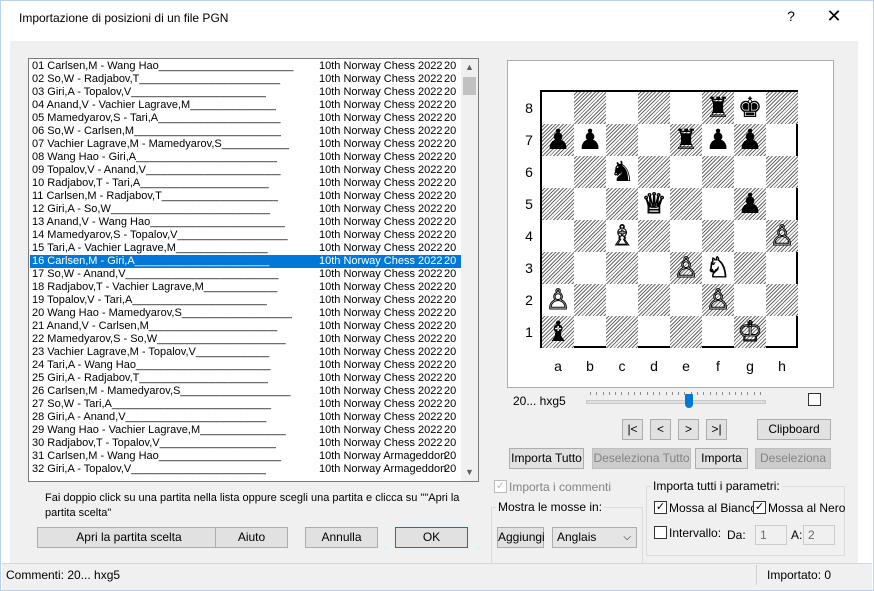 The height and width of the screenshot is (591, 874). What do you see at coordinates (469, 67) in the screenshot?
I see `scroll-up-icon: ▲` at bounding box center [469, 67].